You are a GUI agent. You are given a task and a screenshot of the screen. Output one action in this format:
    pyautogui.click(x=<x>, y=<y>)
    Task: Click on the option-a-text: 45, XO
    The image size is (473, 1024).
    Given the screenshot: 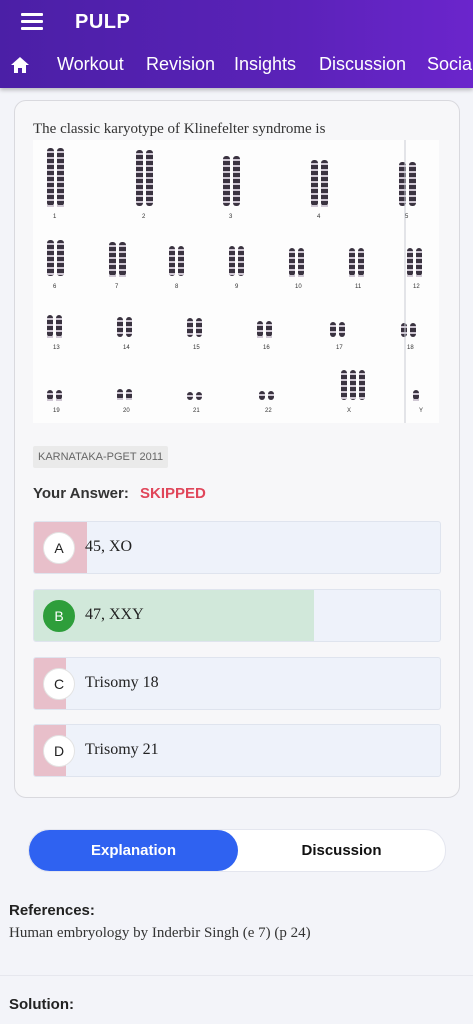 What is the action you would take?
    pyautogui.click(x=109, y=546)
    